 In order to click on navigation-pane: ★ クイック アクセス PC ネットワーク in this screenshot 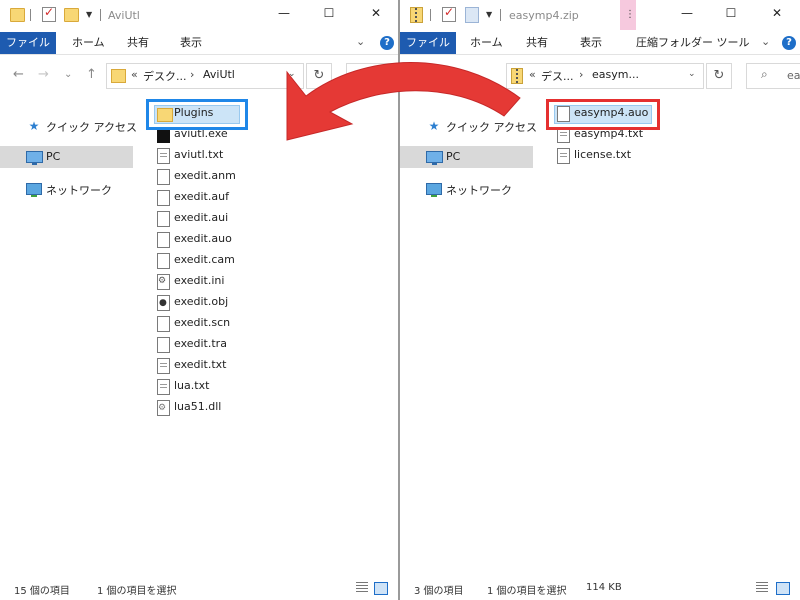, I will do `click(68, 333)`.